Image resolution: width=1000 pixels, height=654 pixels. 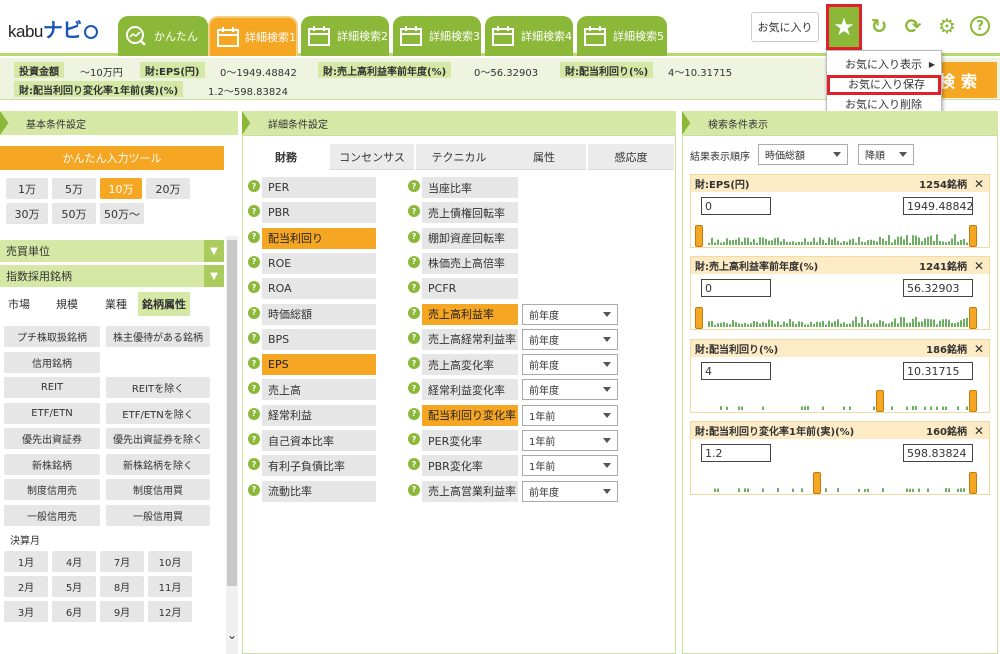 What do you see at coordinates (67, 304) in the screenshot?
I see `subtab-1: 規模` at bounding box center [67, 304].